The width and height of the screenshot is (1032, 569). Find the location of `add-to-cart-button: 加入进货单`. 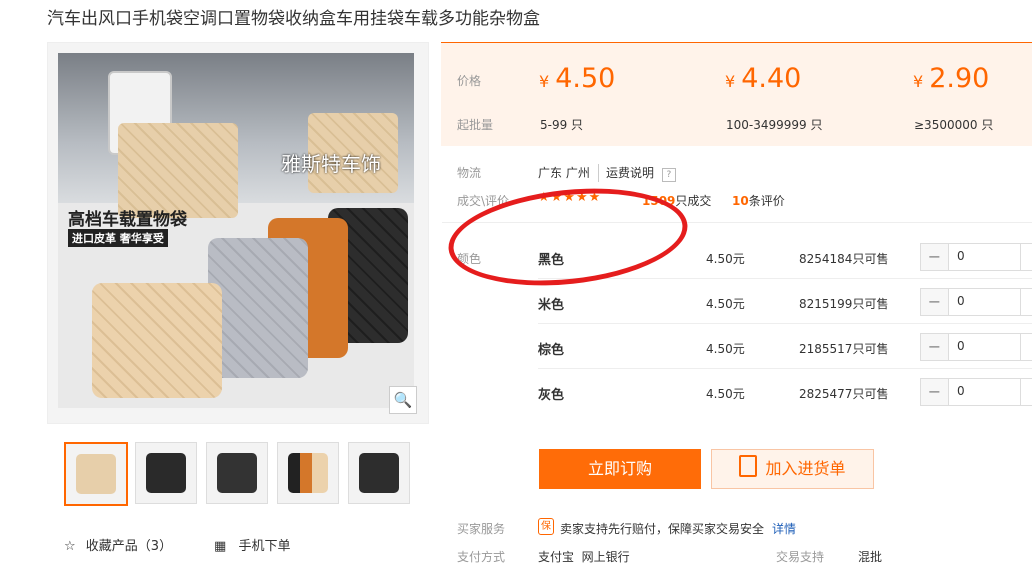

add-to-cart-button: 加入进货单 is located at coordinates (792, 469).